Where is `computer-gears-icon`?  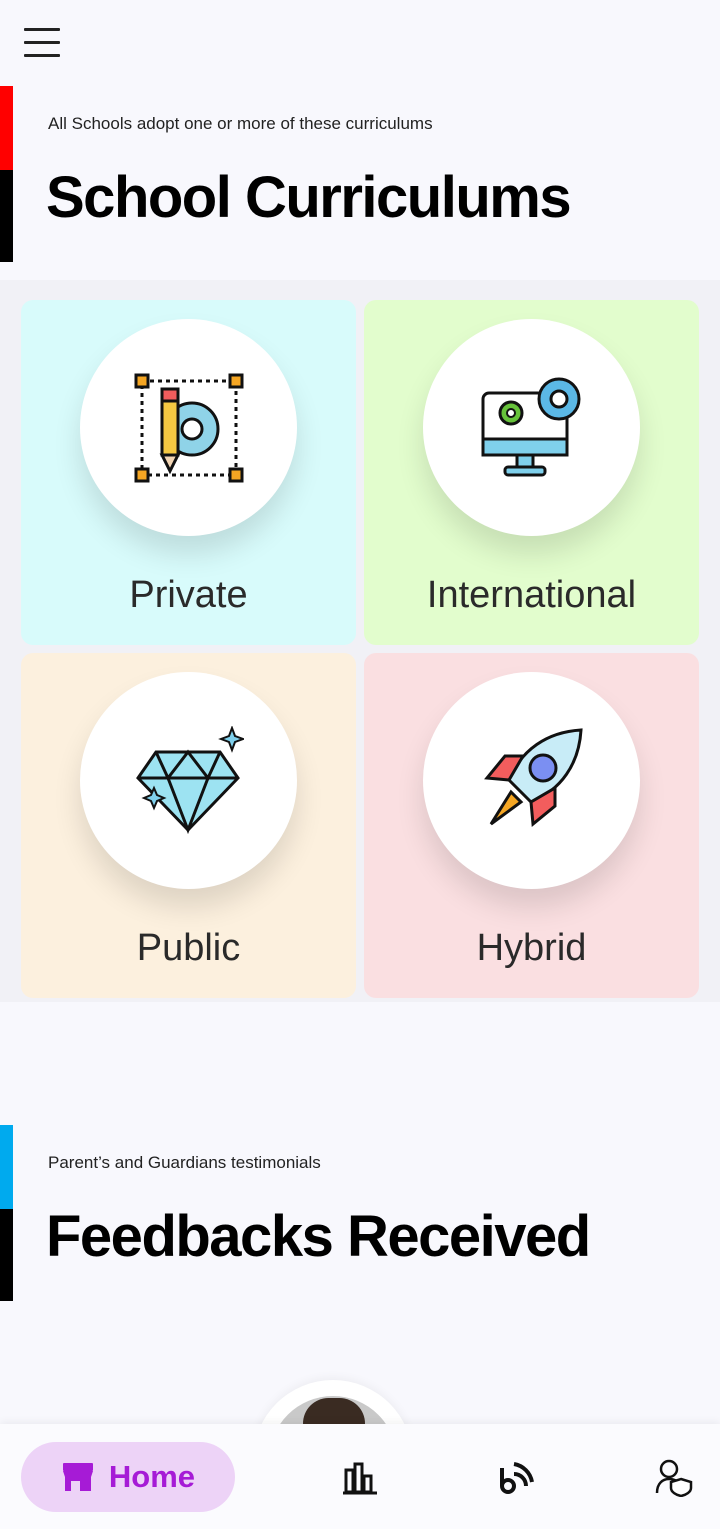
computer-gears-icon is located at coordinates (530, 426).